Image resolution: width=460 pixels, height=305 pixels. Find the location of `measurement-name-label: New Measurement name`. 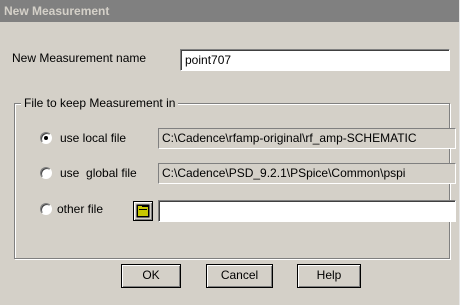

measurement-name-label: New Measurement name is located at coordinates (79, 58).